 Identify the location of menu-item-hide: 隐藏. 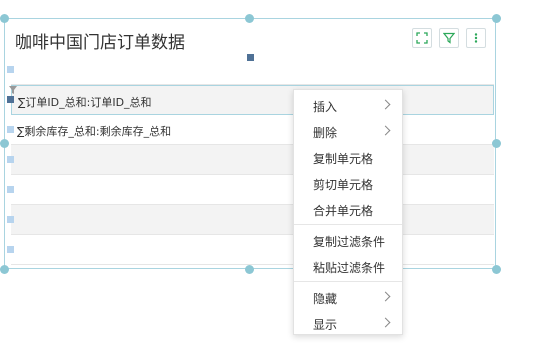
(348, 297).